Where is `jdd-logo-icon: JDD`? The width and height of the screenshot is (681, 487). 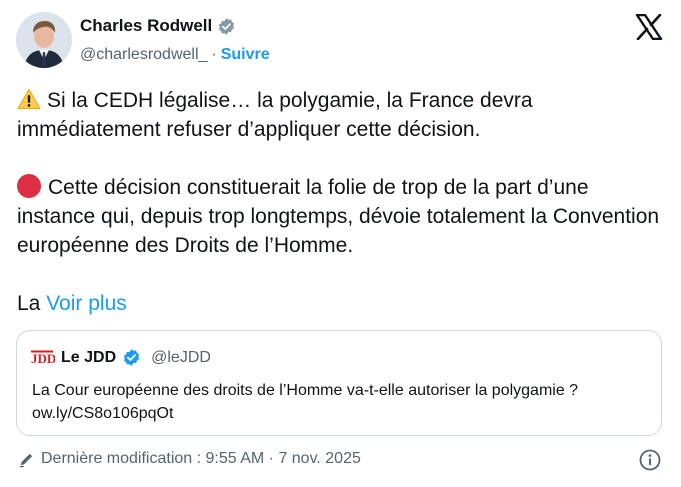 jdd-logo-icon: JDD is located at coordinates (43, 358).